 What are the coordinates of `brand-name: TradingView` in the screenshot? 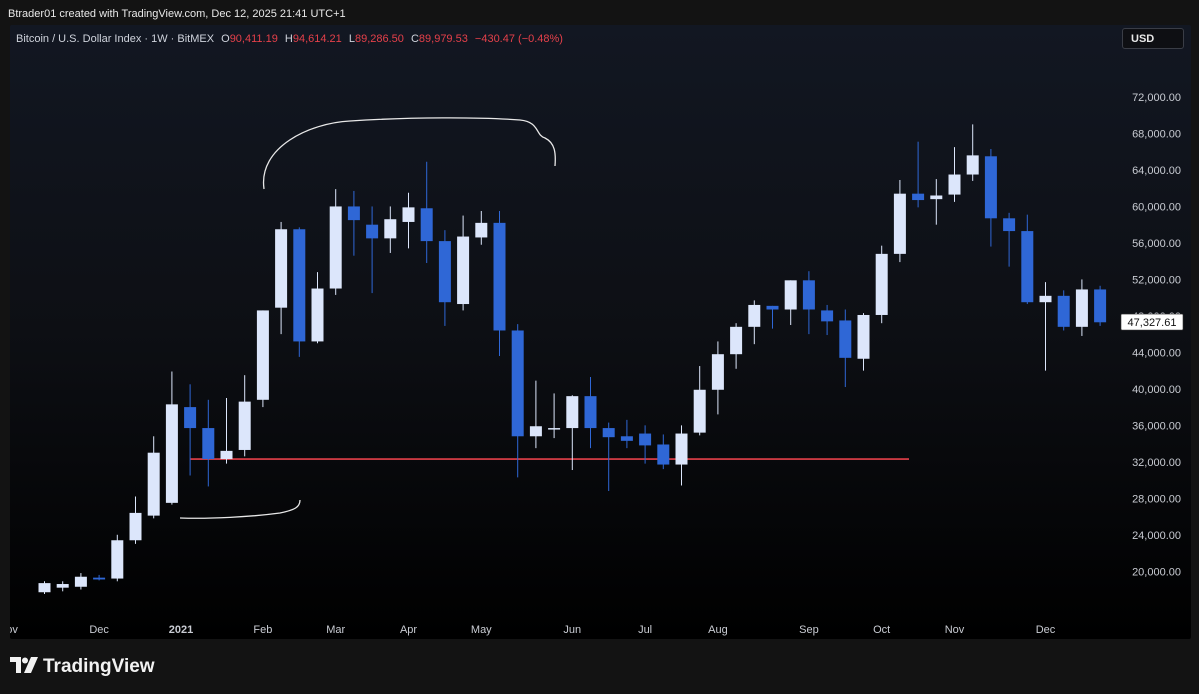 It's located at (99, 666).